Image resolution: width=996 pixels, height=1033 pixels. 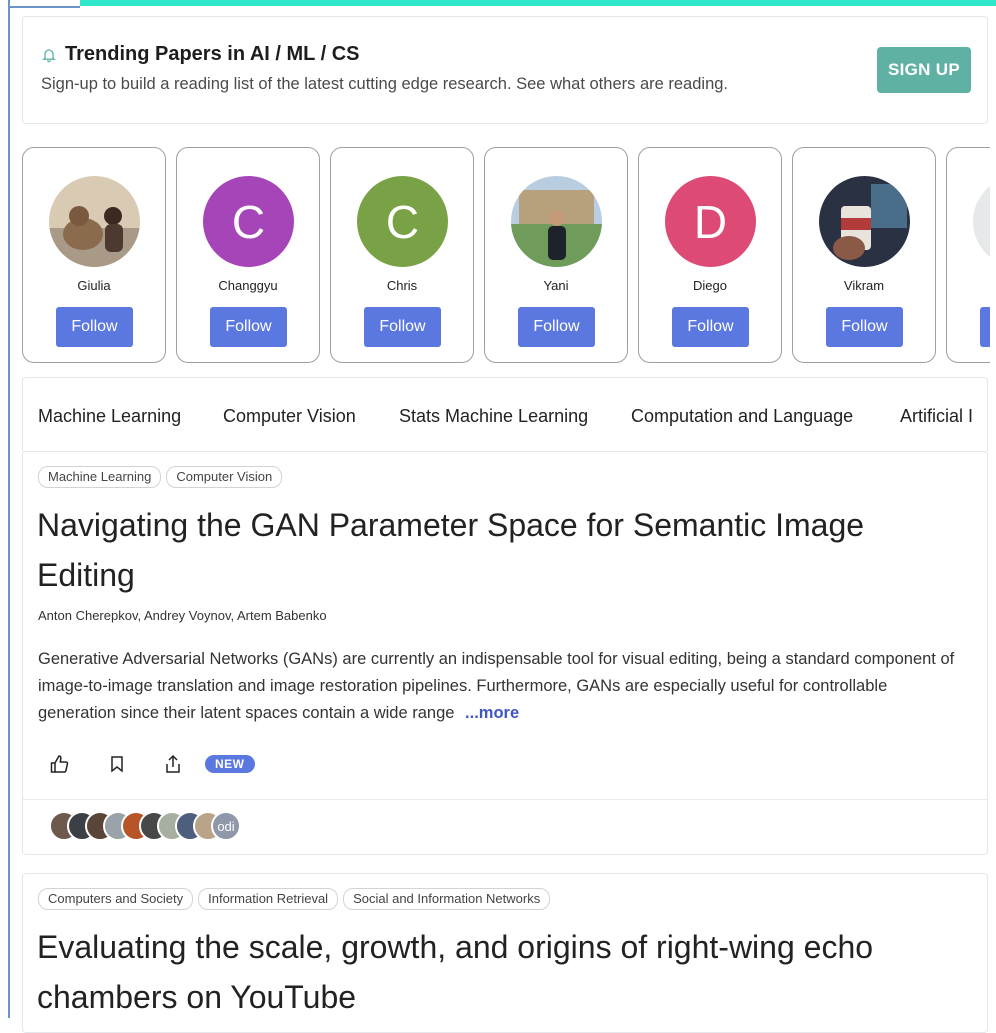 What do you see at coordinates (505, 799) in the screenshot?
I see `divider` at bounding box center [505, 799].